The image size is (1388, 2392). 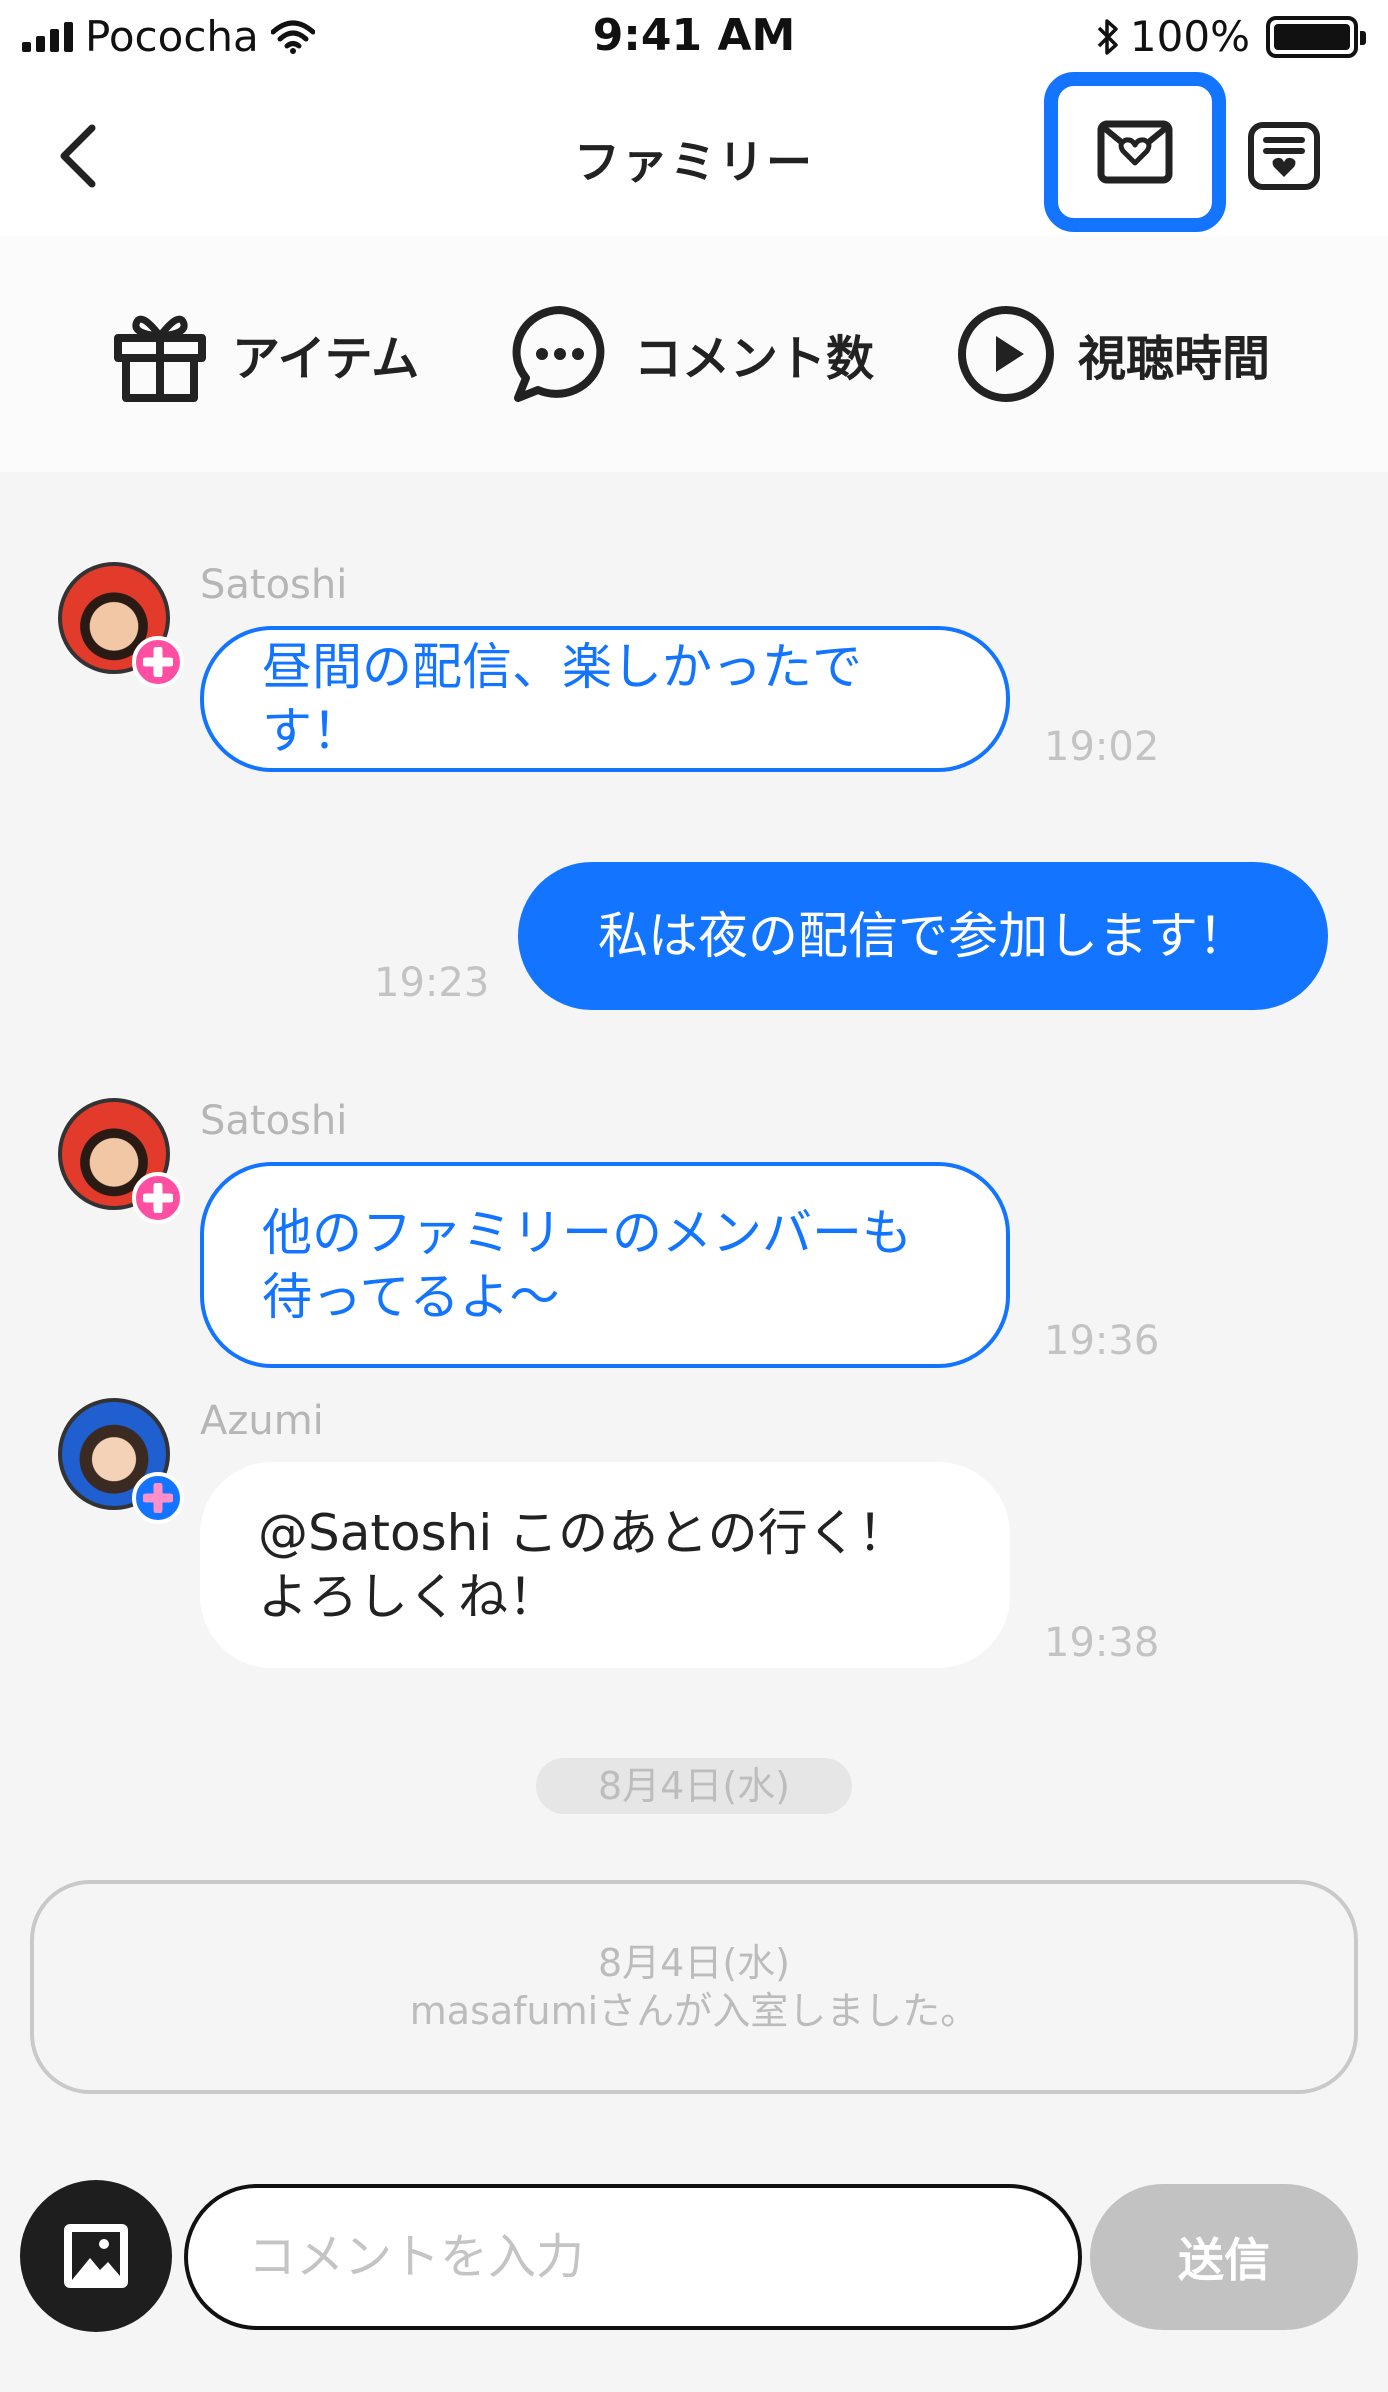 I want to click on message-text-line: 待ってるよ〜, so click(x=411, y=1297).